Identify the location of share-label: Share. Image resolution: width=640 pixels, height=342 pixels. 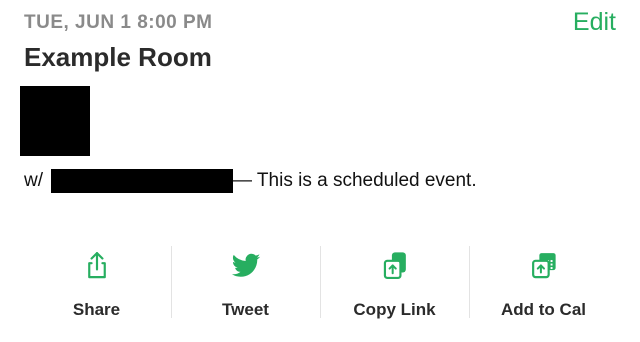
(96, 309).